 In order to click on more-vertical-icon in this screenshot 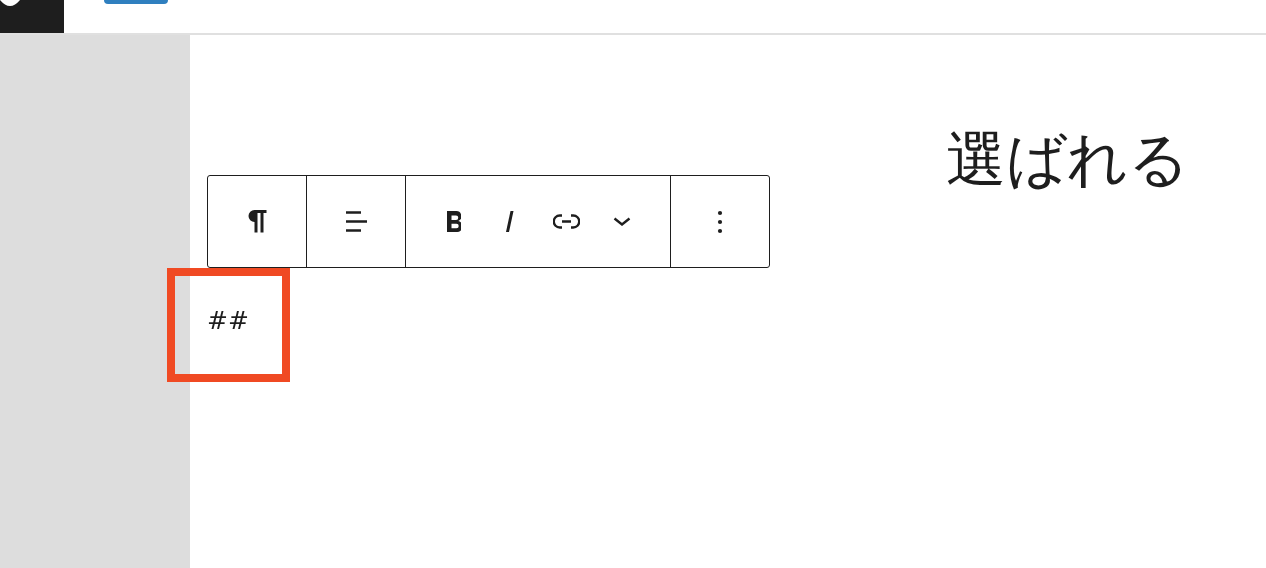, I will do `click(720, 221)`.